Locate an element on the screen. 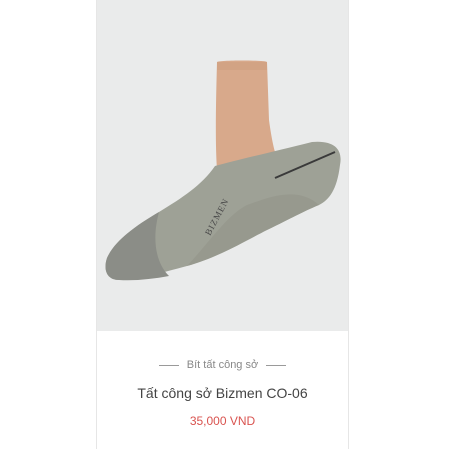 The width and height of the screenshot is (449, 449). product-price: 35,000 VND is located at coordinates (222, 421).